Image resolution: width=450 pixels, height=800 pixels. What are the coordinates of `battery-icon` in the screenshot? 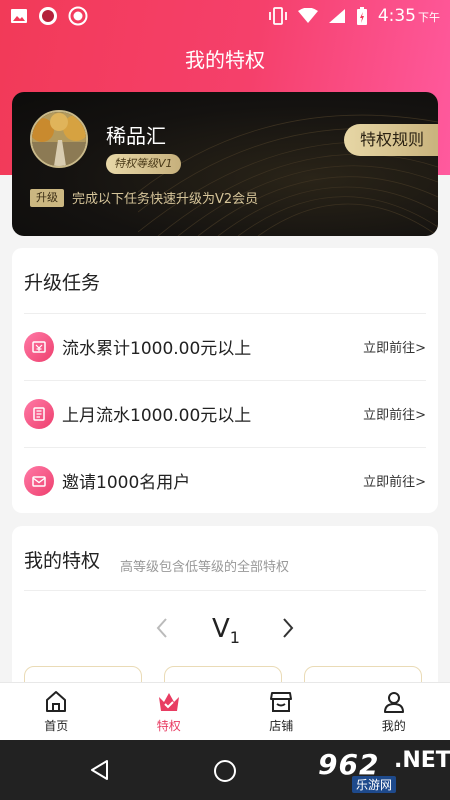 It's located at (361, 16).